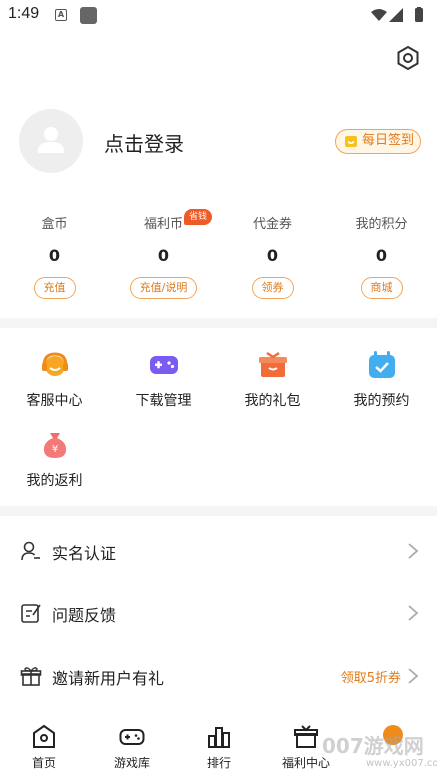 This screenshot has height=776, width=437. What do you see at coordinates (381, 364) in the screenshot?
I see `calendar-icon` at bounding box center [381, 364].